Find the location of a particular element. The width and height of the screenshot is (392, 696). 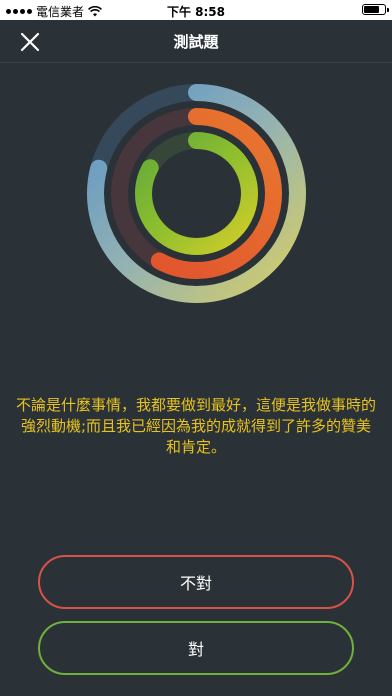

battery-icon is located at coordinates (375, 9).